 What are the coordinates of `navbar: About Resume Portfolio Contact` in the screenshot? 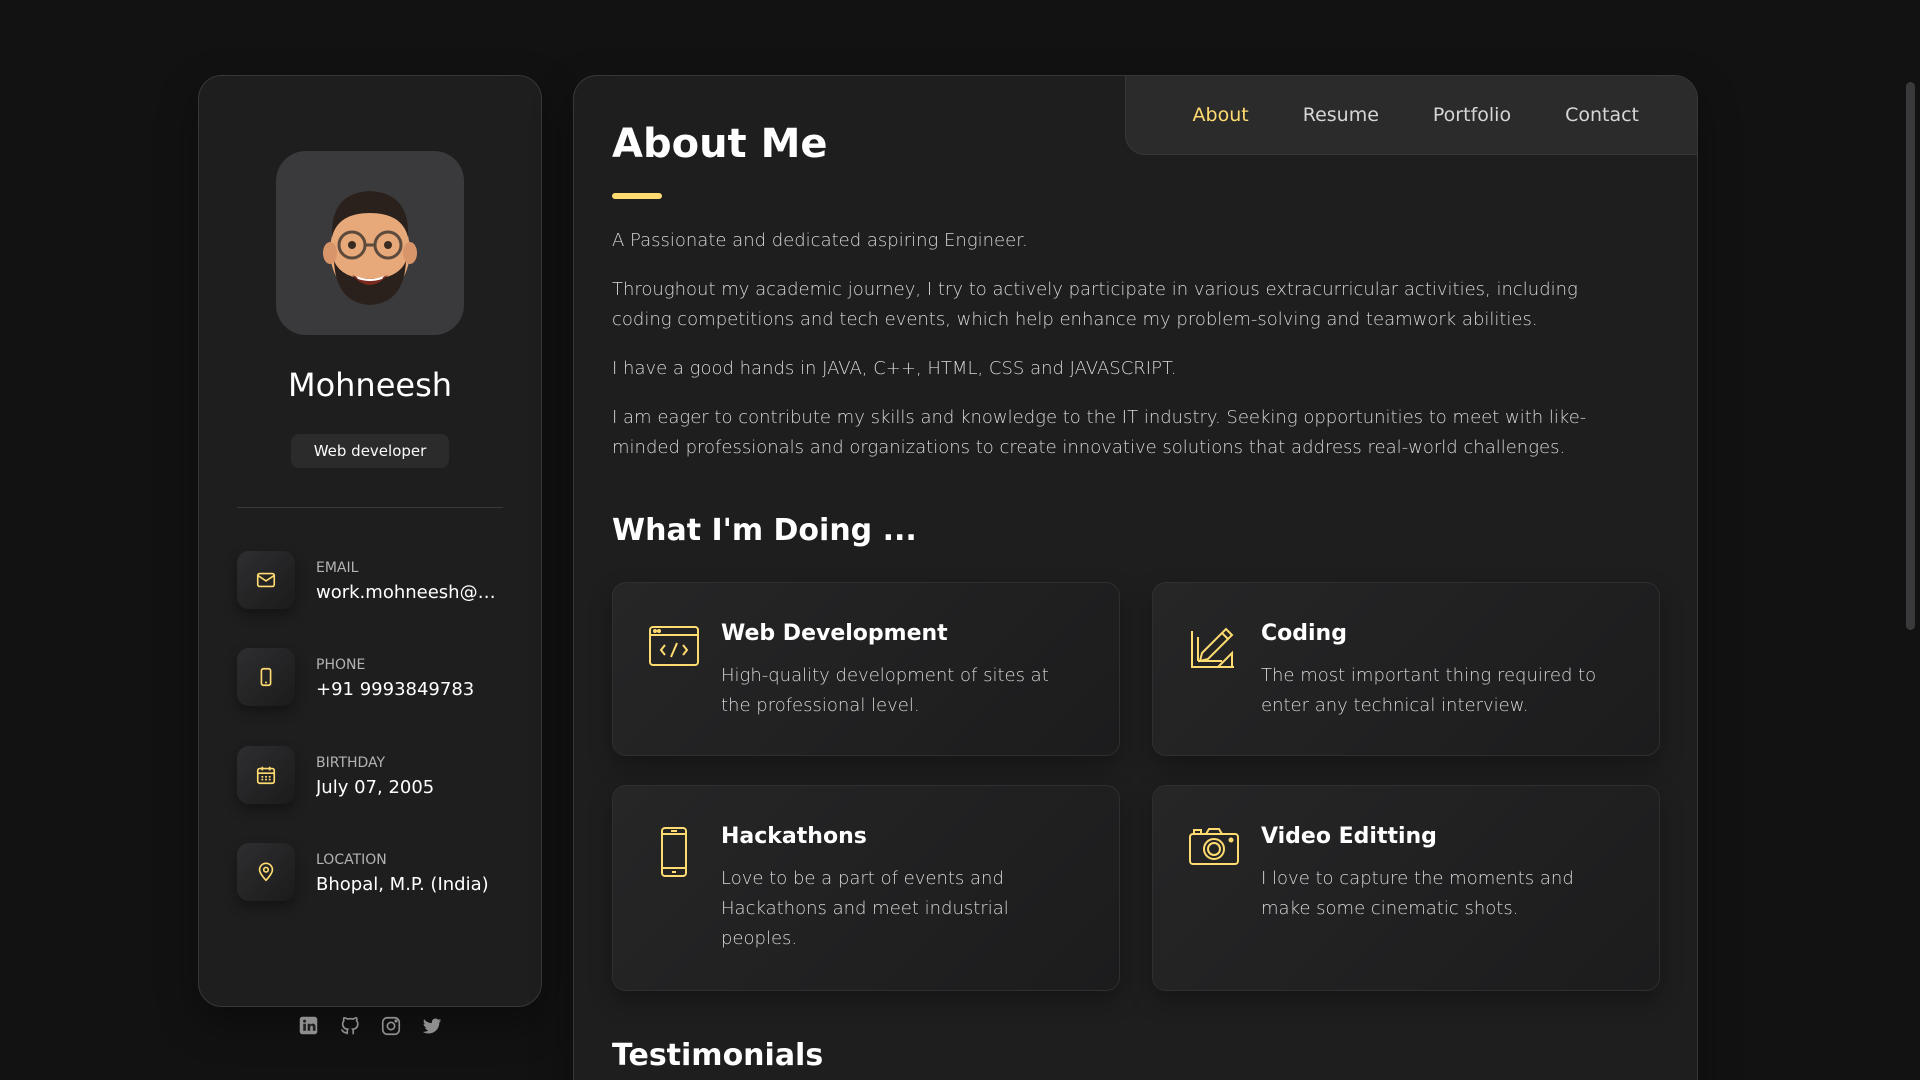 It's located at (1411, 115).